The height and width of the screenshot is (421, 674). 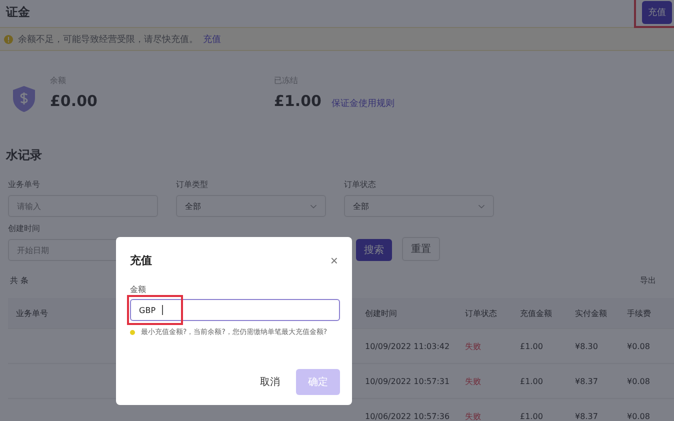 What do you see at coordinates (74, 101) in the screenshot?
I see `balance-amount: £0.00` at bounding box center [74, 101].